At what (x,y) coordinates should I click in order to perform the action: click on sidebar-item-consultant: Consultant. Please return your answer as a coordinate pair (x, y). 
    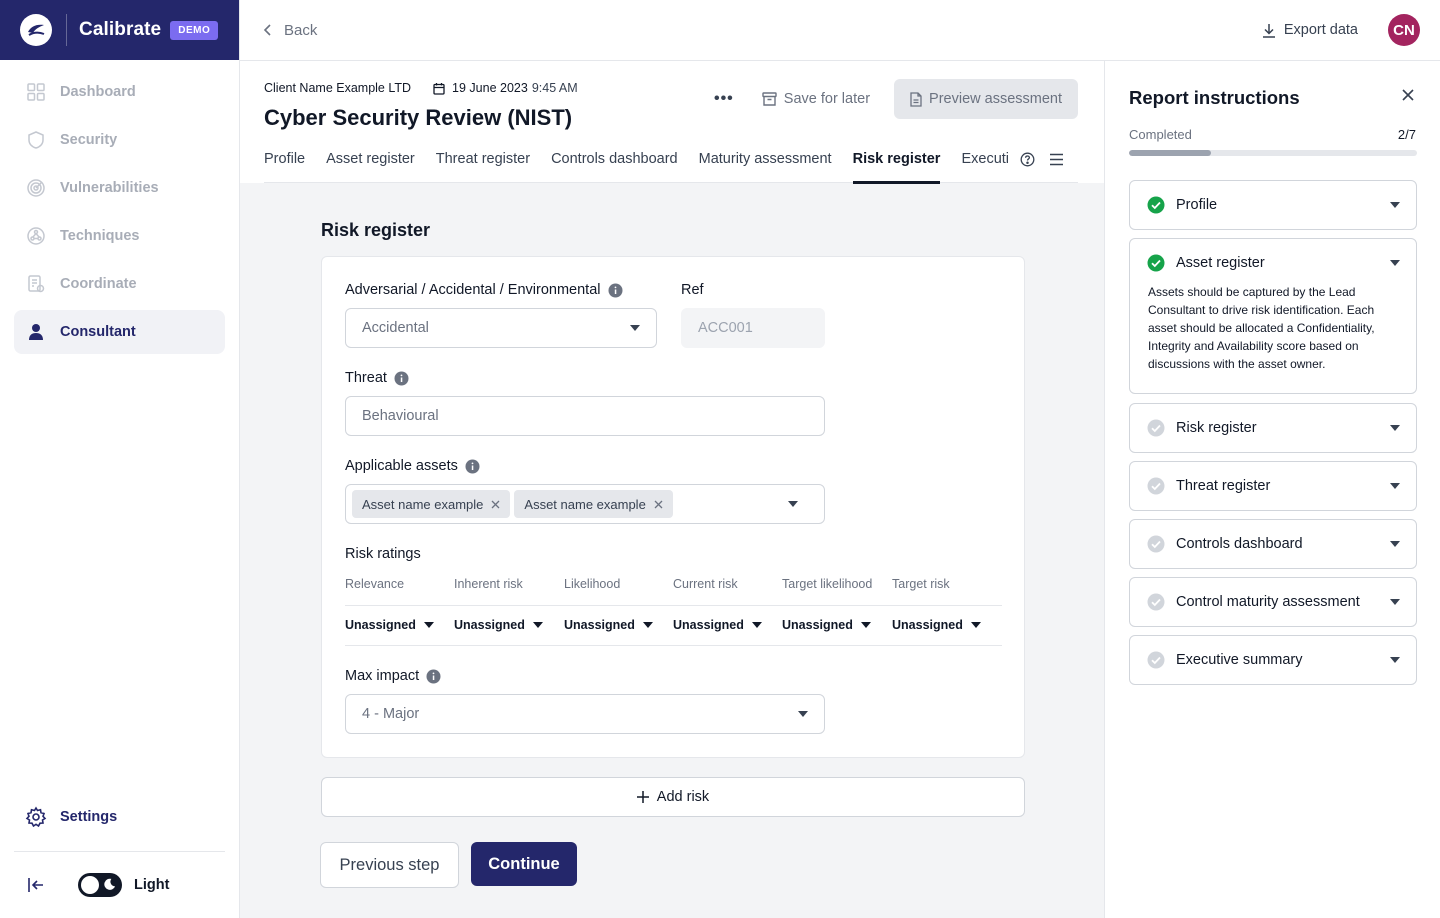
    Looking at the image, I should click on (119, 332).